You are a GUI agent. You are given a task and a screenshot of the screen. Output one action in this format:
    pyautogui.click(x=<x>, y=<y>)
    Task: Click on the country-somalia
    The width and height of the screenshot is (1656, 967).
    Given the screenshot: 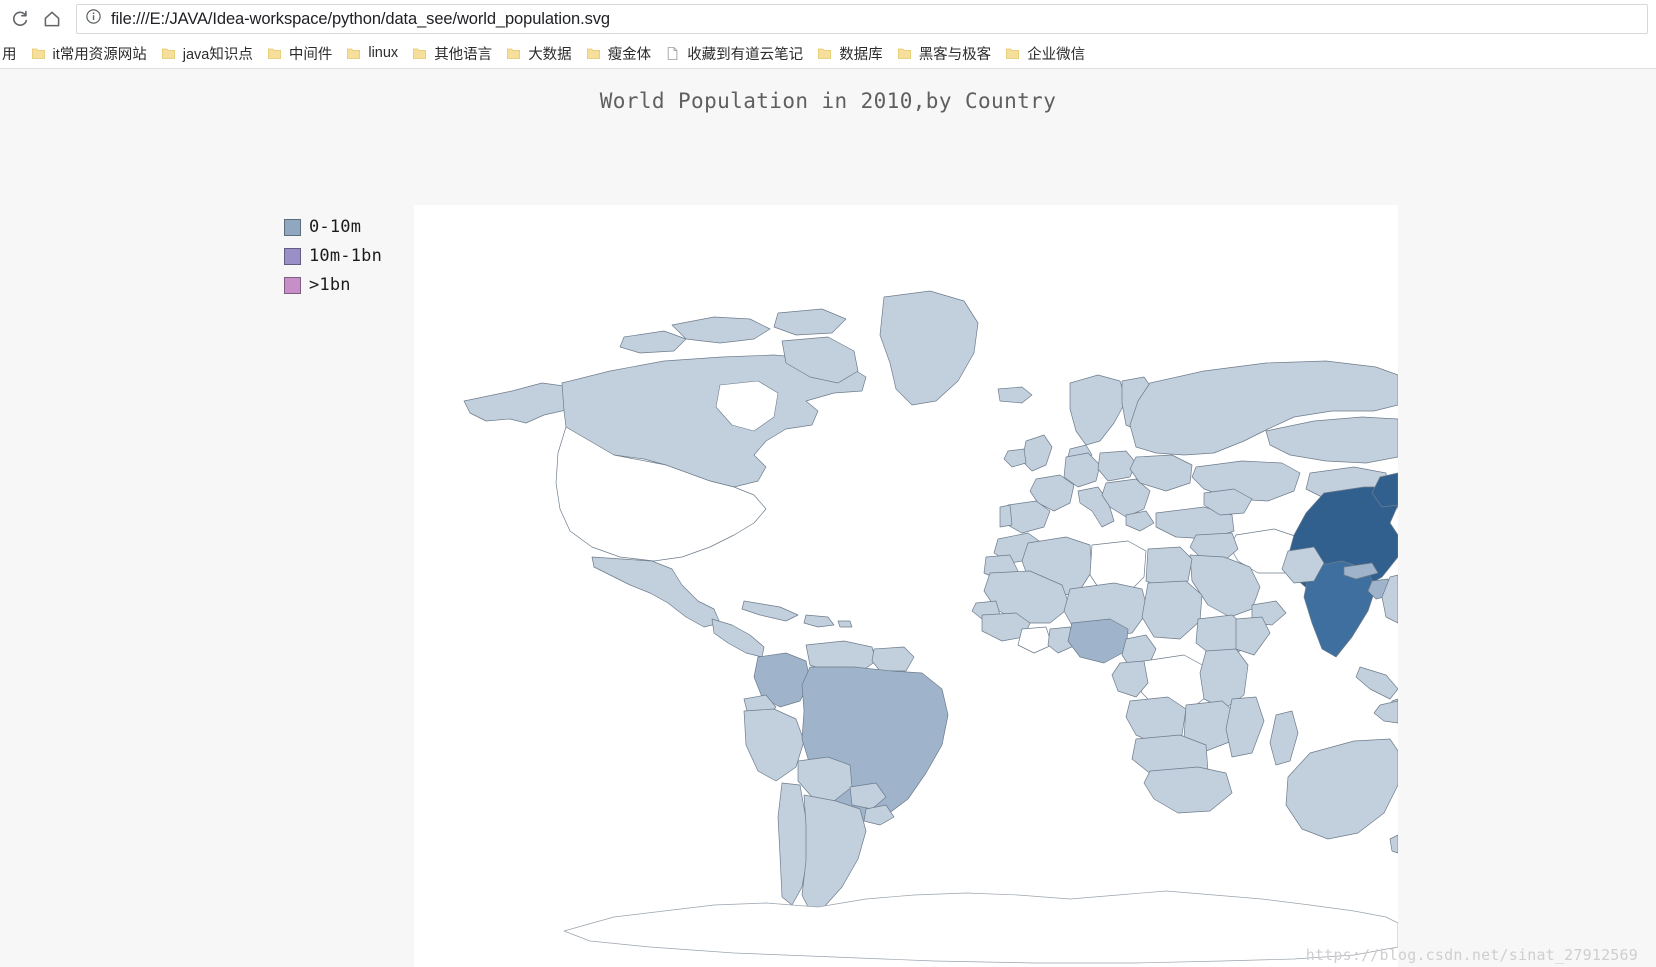 What is the action you would take?
    pyautogui.click(x=1253, y=636)
    